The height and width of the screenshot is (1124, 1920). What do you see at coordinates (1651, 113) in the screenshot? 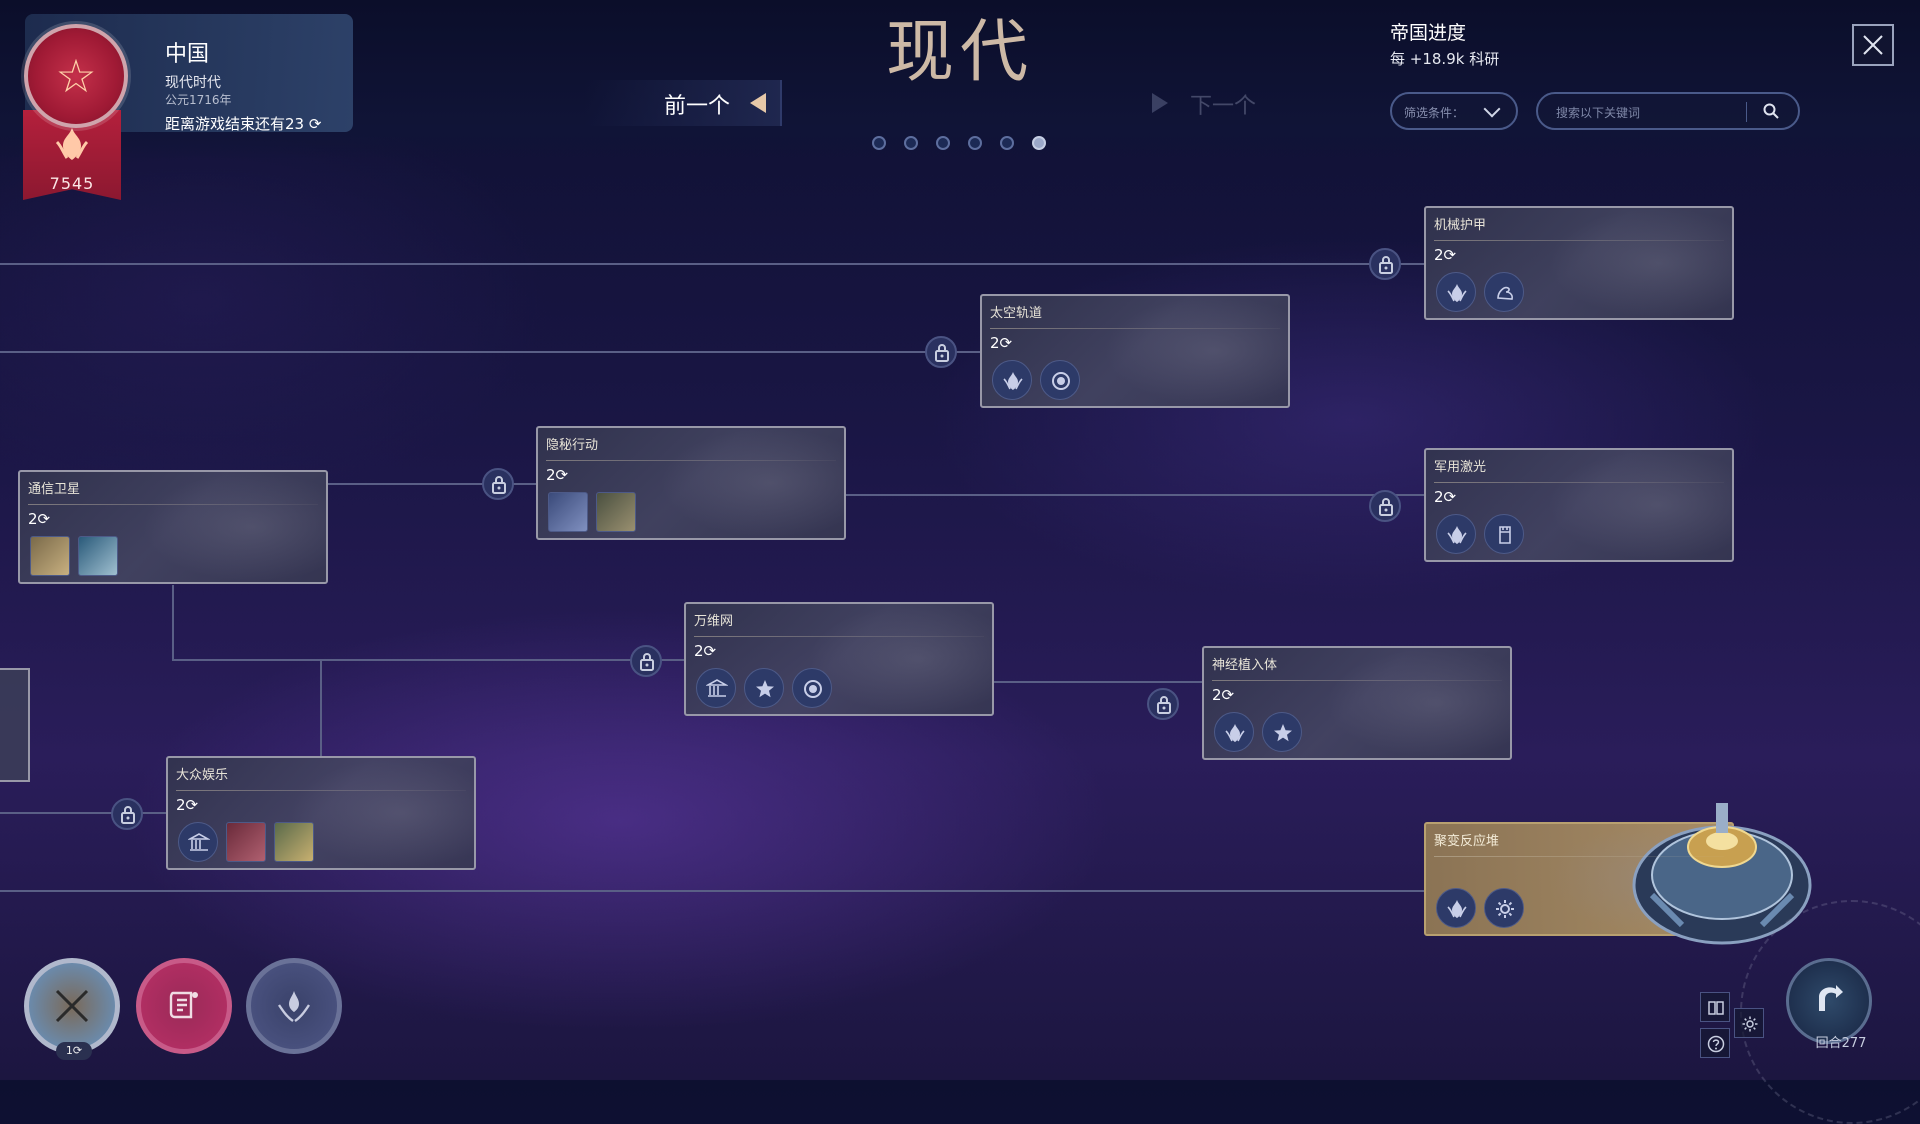
I see `search-input` at bounding box center [1651, 113].